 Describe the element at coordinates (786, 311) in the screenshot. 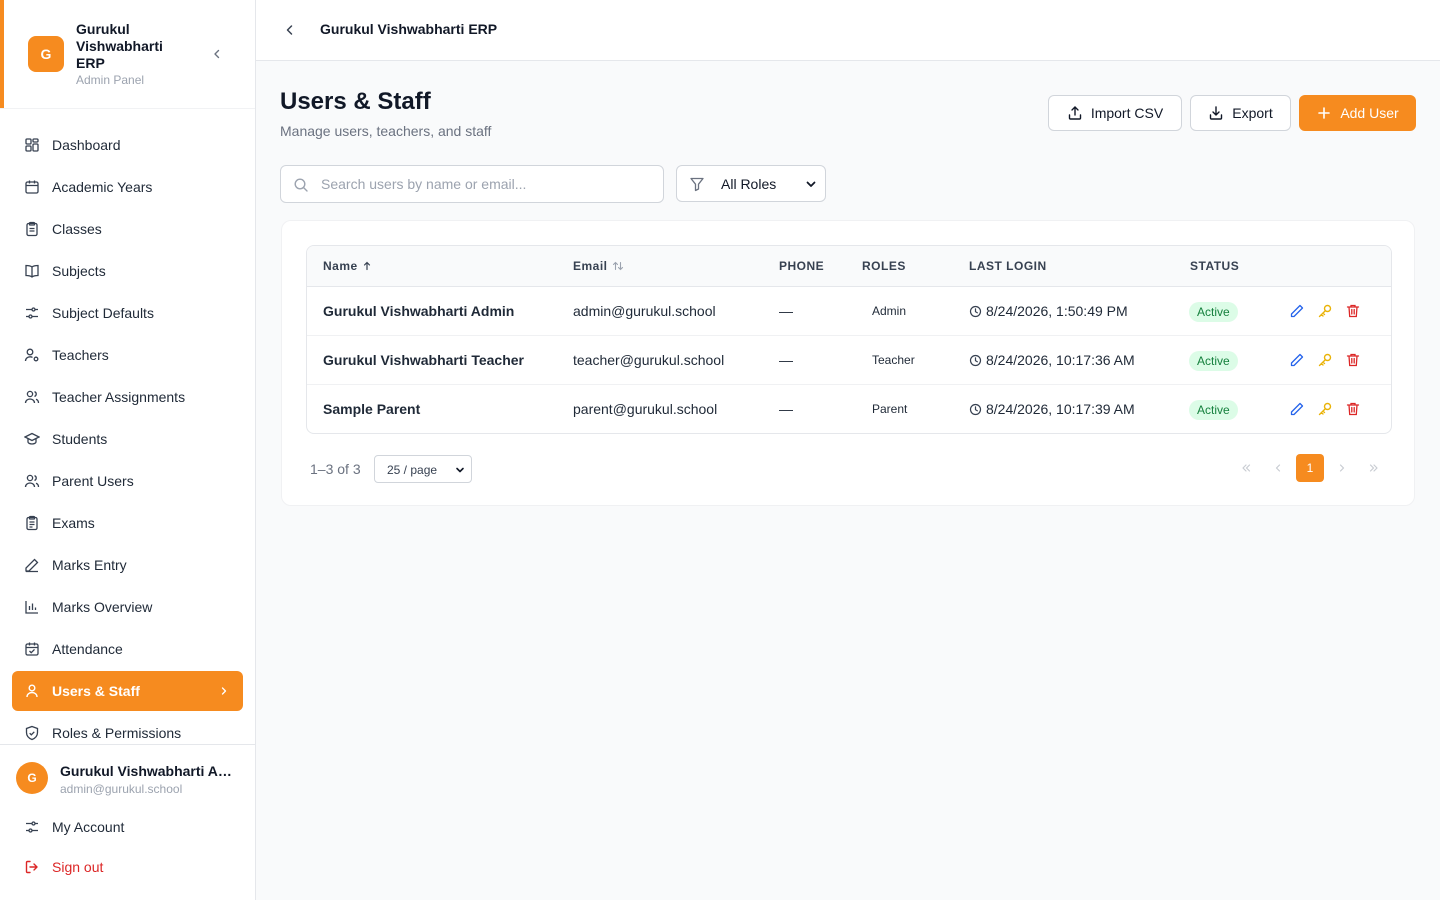

I see `user-phone-cell: —` at that location.